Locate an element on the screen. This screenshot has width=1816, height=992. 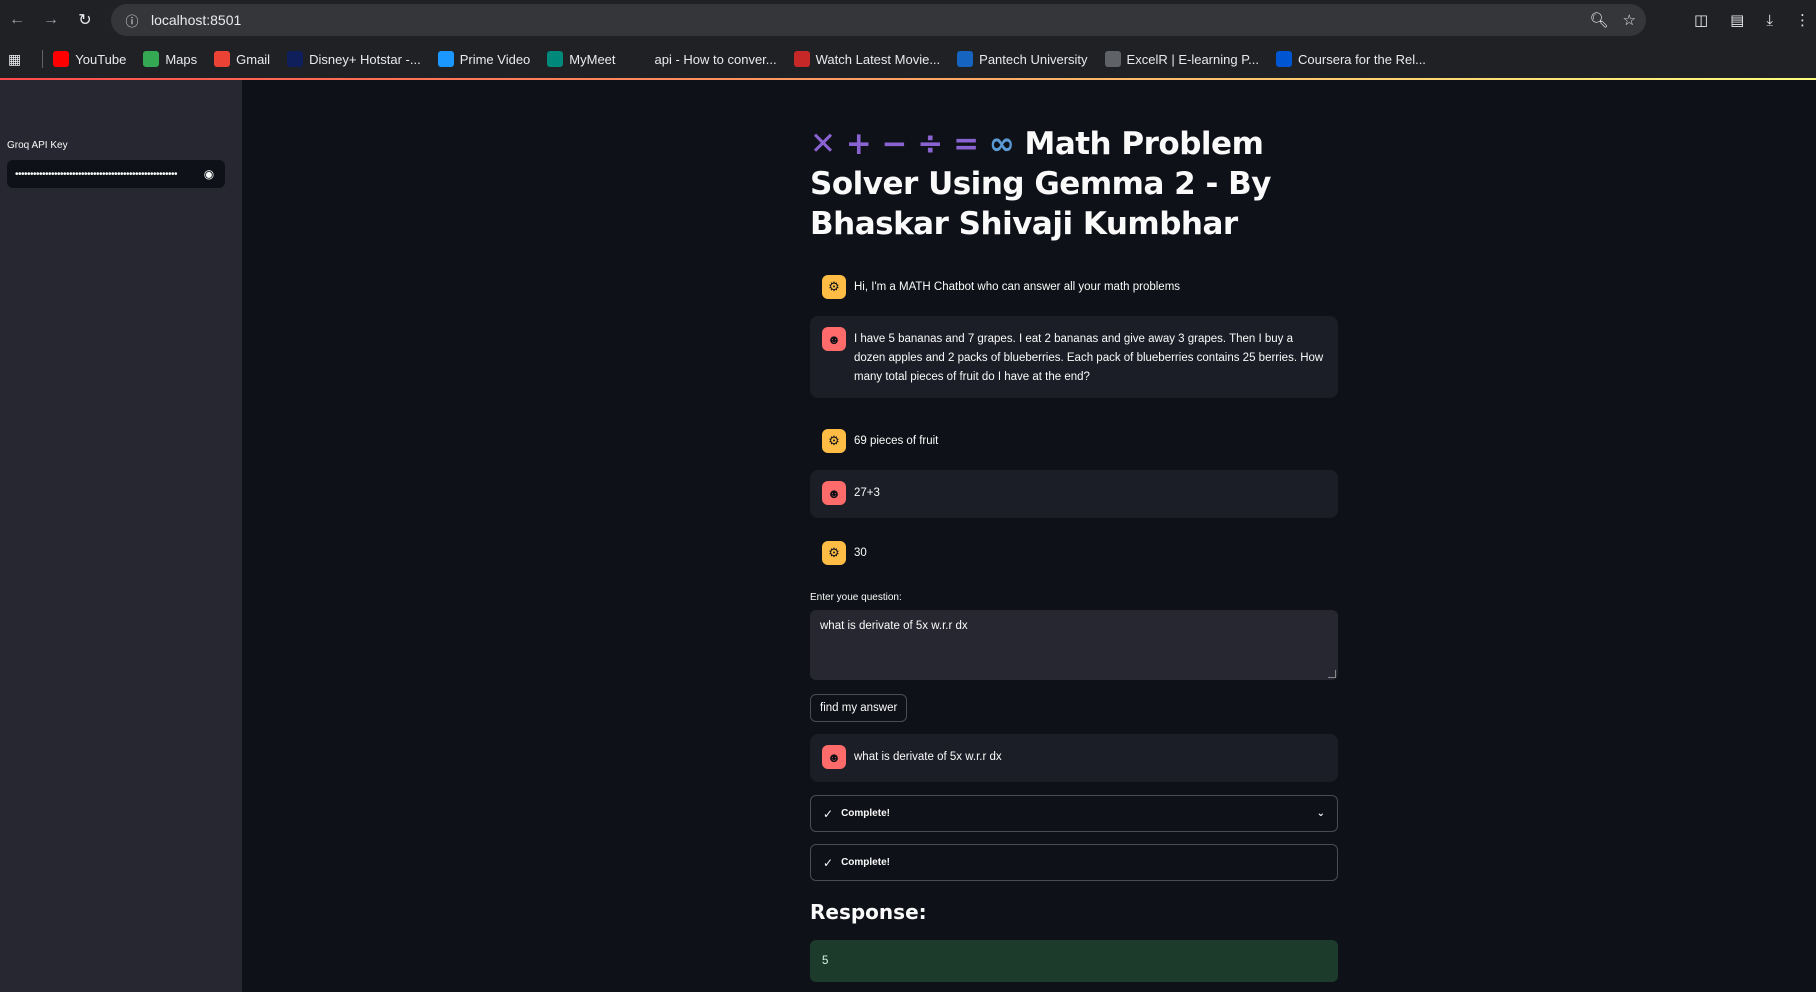
infinity-icon: ∞ is located at coordinates (1001, 144).